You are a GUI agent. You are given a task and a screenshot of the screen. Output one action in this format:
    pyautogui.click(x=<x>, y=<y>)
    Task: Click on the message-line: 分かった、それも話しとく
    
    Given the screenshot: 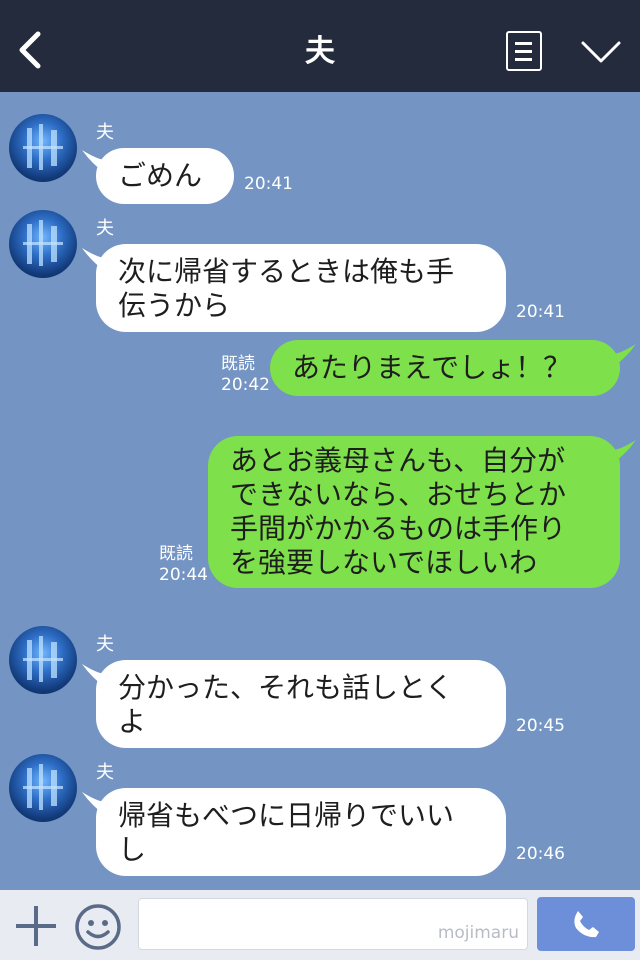 What is the action you would take?
    pyautogui.click(x=286, y=687)
    